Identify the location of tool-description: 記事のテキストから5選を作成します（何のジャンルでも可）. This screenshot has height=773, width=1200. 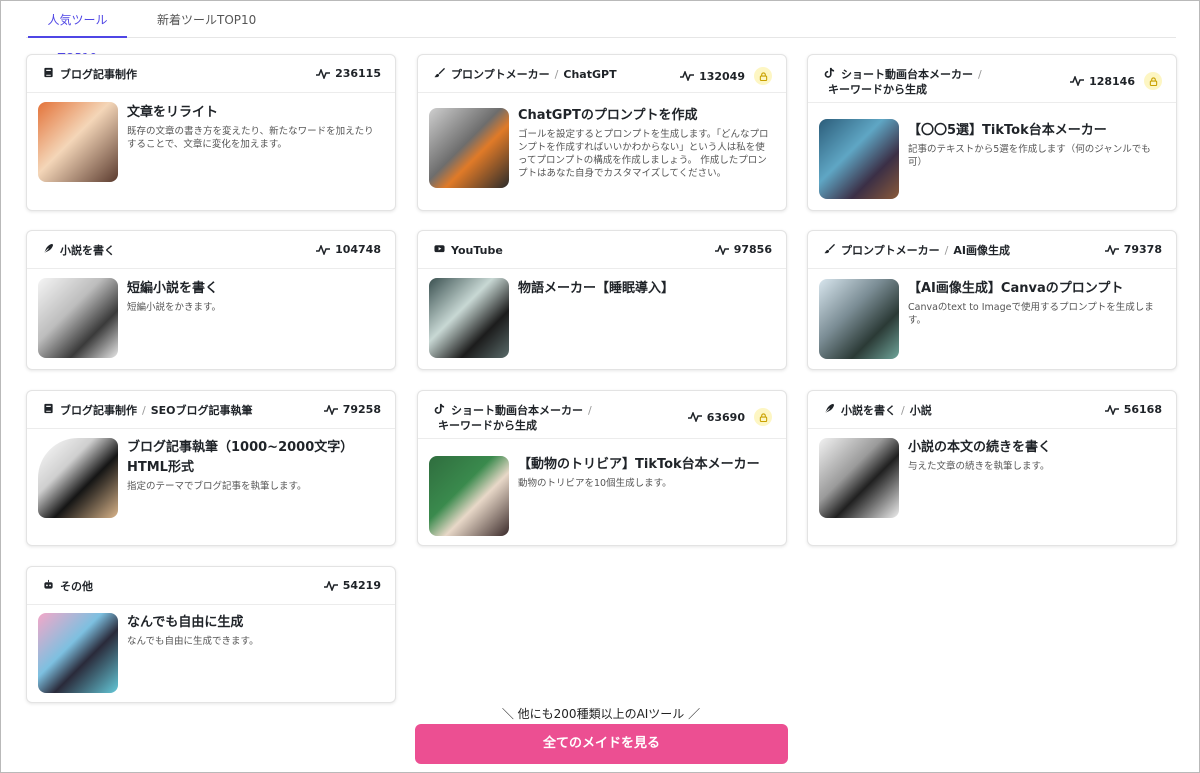
(1029, 156).